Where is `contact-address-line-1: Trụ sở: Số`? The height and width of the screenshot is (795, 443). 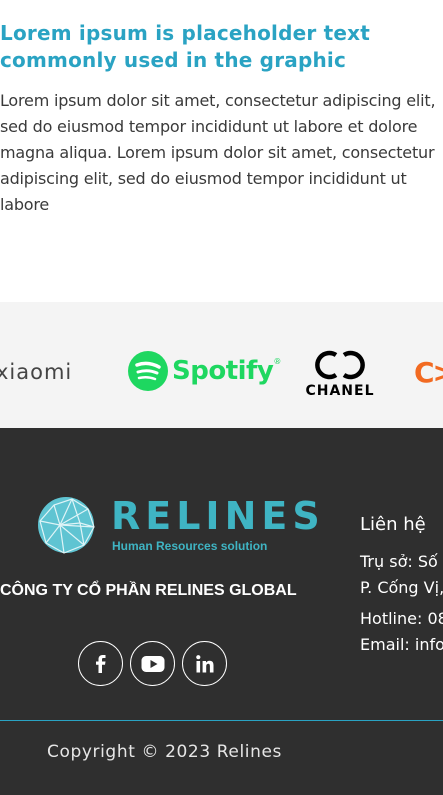 contact-address-line-1: Trụ sở: Số is located at coordinates (399, 561).